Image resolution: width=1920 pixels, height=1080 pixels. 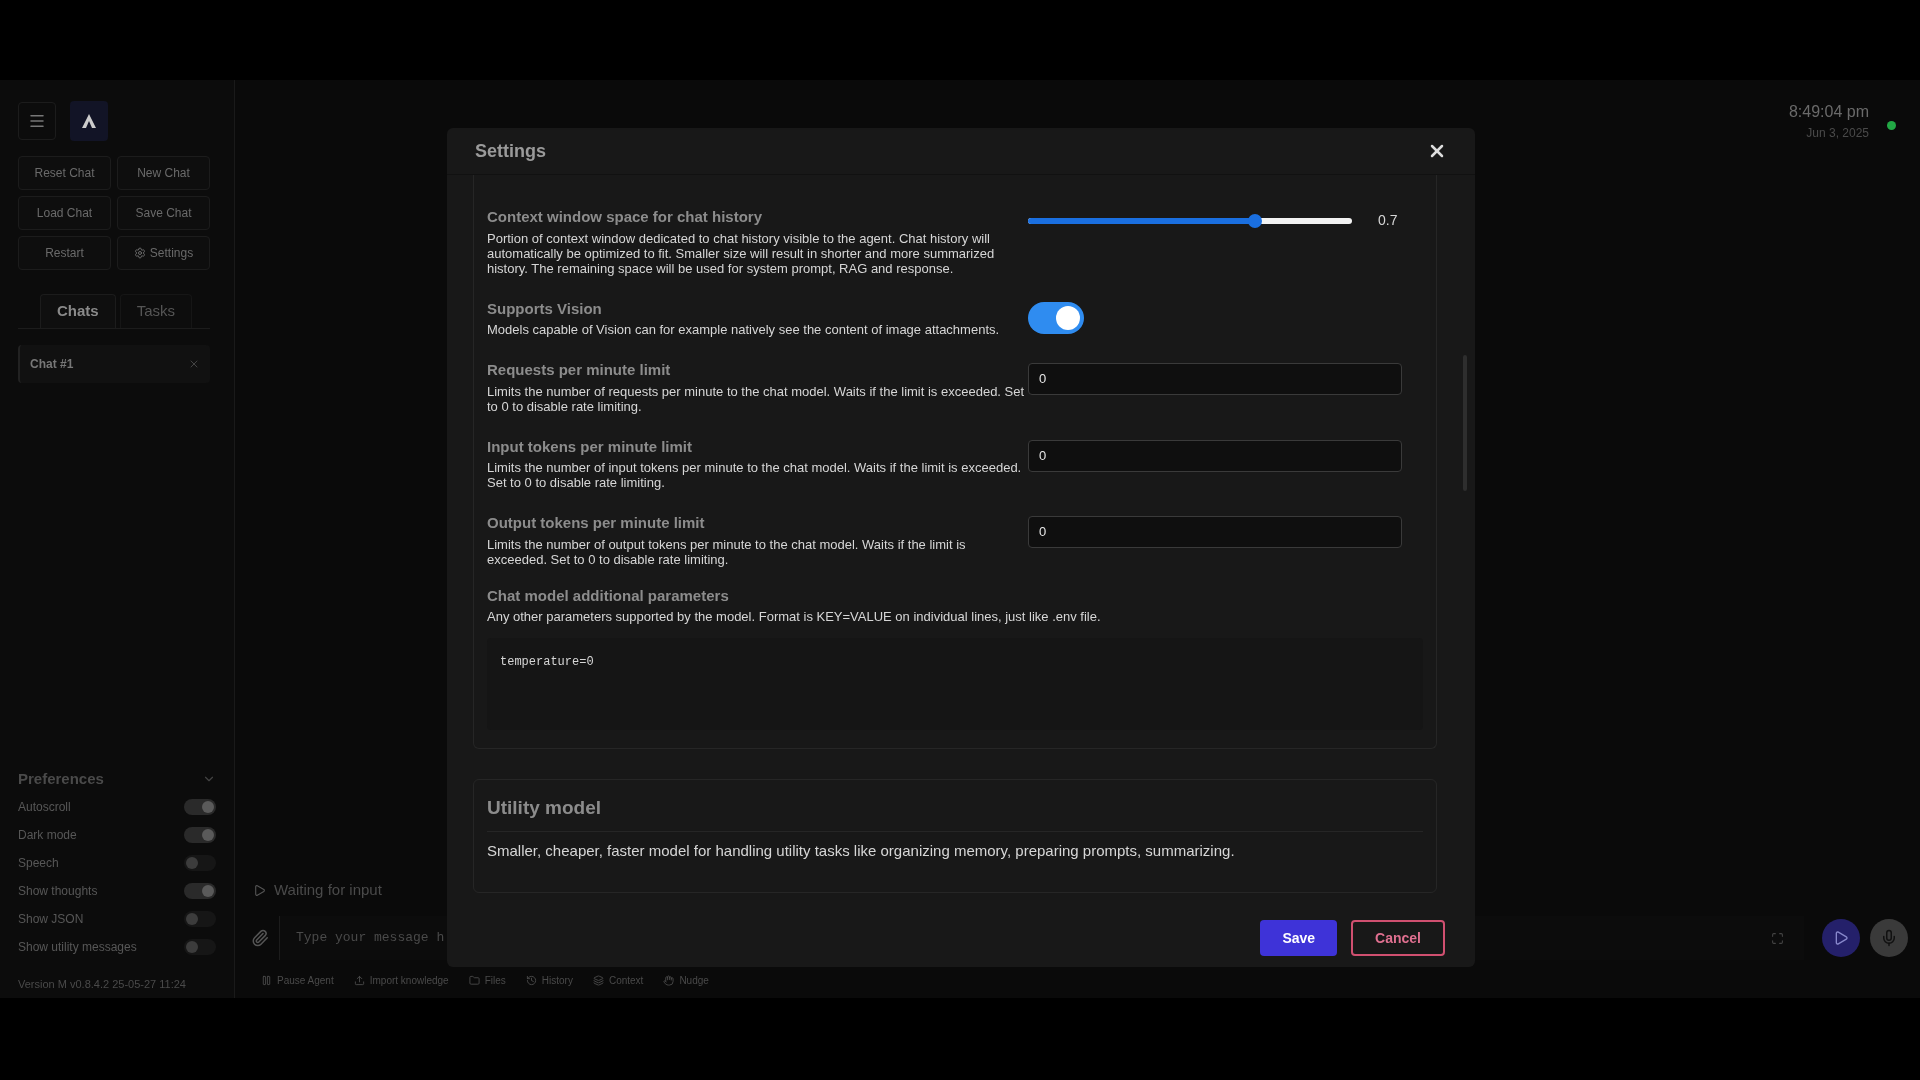 I want to click on sidebar-button: Save Chat, so click(x=163, y=213).